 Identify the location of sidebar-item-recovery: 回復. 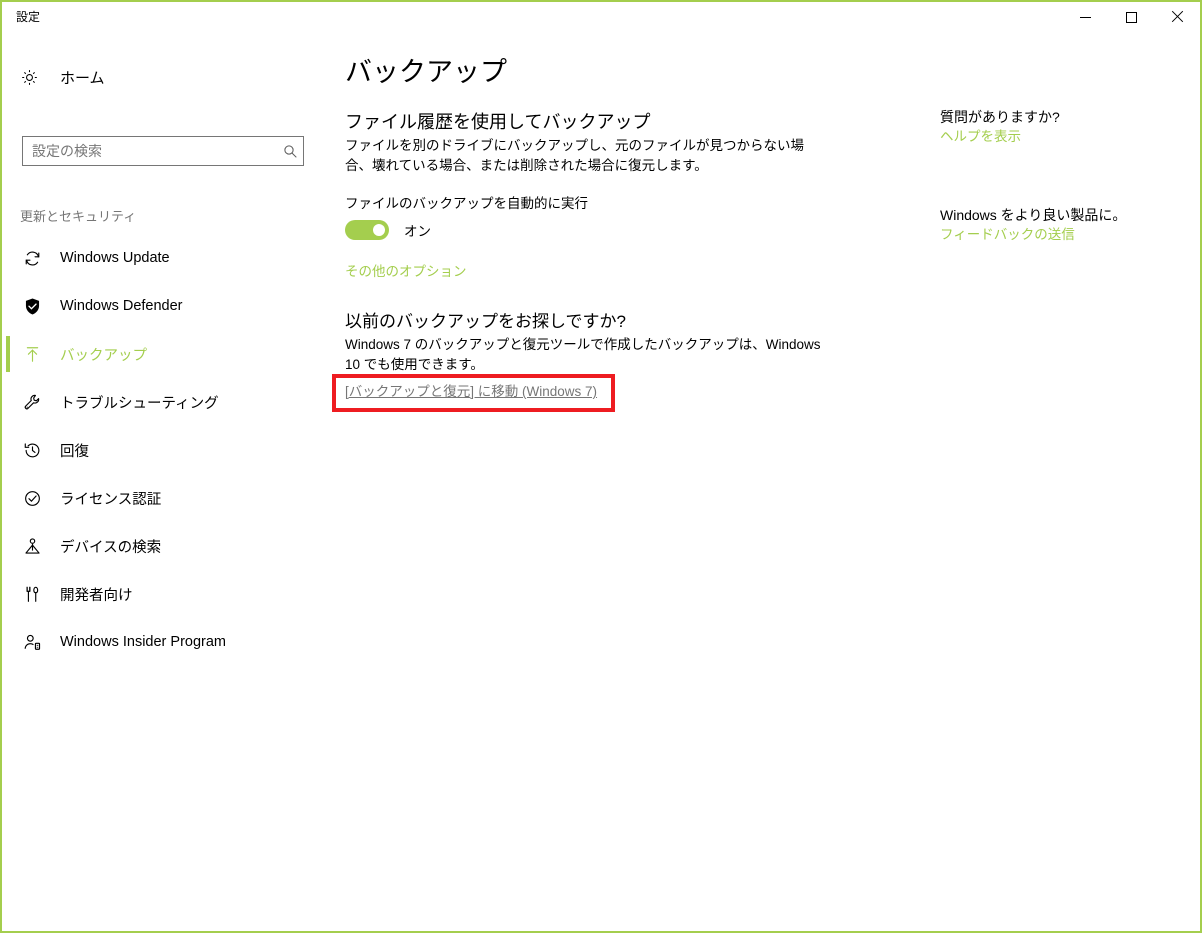
(168, 450).